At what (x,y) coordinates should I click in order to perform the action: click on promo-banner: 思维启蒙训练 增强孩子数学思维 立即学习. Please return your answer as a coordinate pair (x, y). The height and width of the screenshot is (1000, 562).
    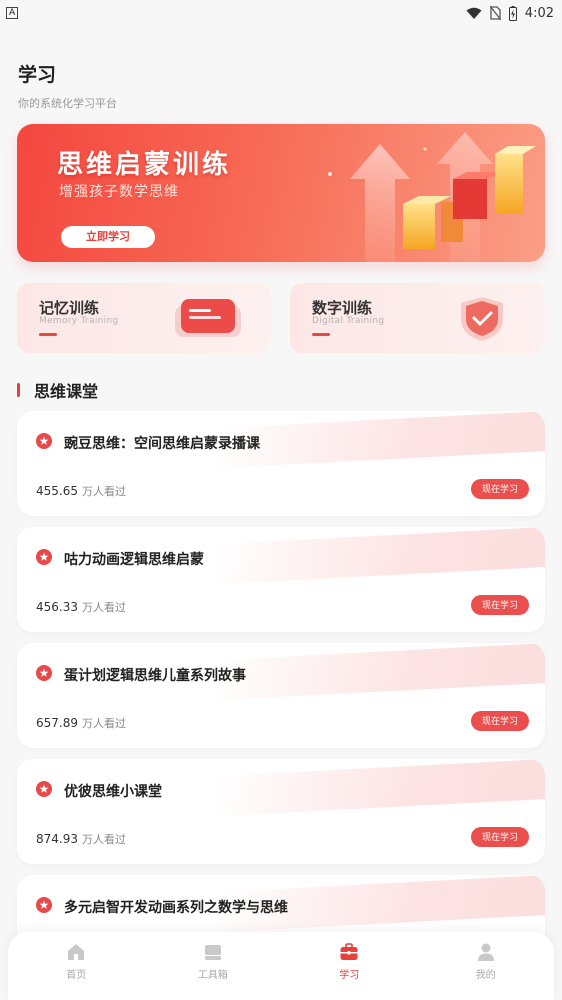
    Looking at the image, I should click on (281, 193).